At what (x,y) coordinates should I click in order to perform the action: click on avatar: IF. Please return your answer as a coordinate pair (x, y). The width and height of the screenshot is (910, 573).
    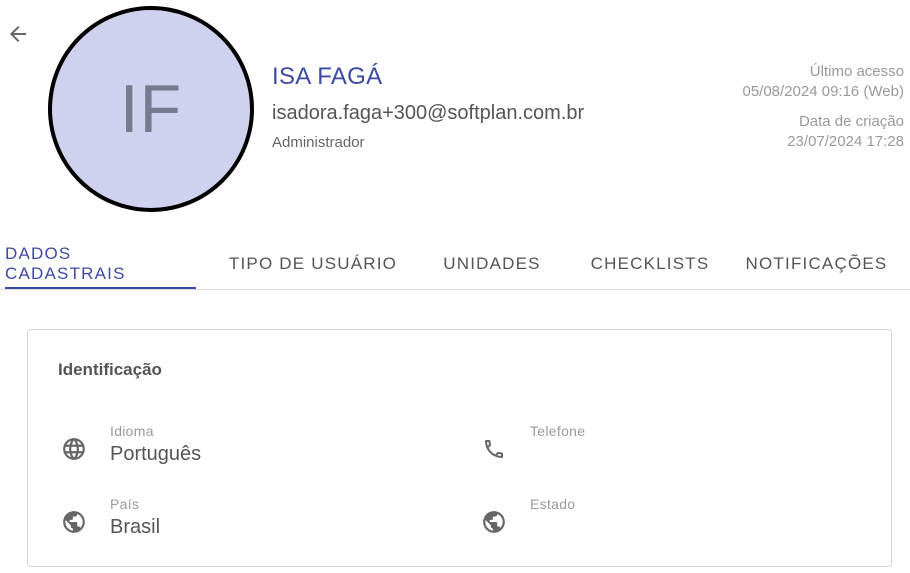
    Looking at the image, I should click on (151, 109).